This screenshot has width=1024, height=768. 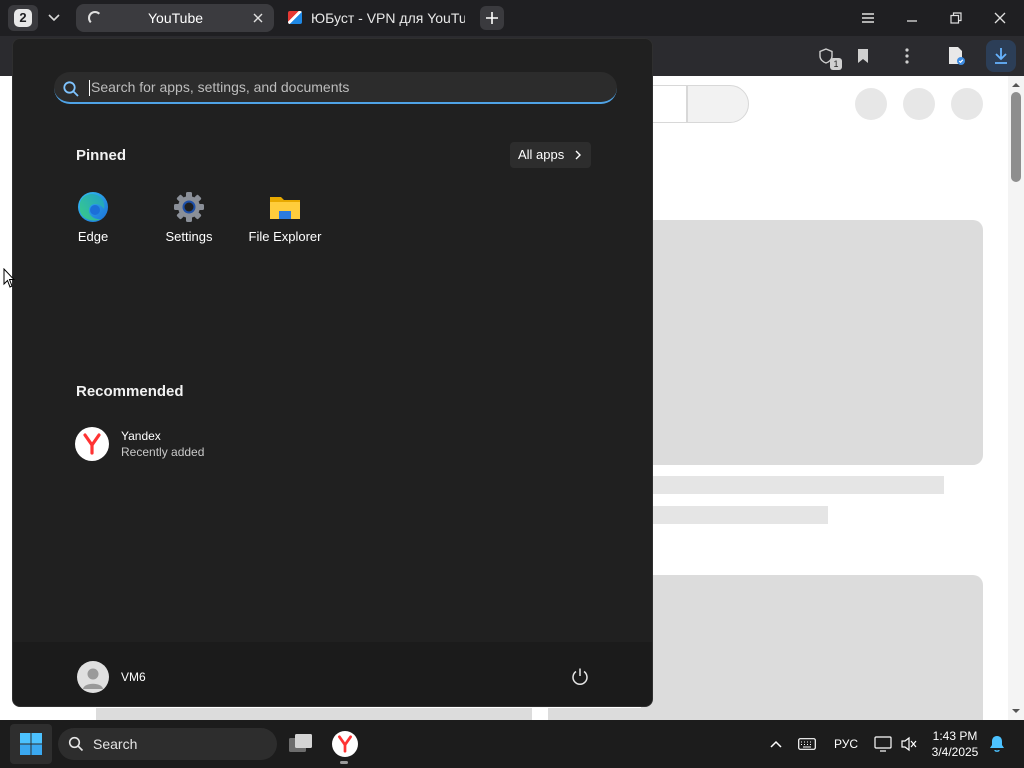 I want to click on restore-button, so click(x=956, y=18).